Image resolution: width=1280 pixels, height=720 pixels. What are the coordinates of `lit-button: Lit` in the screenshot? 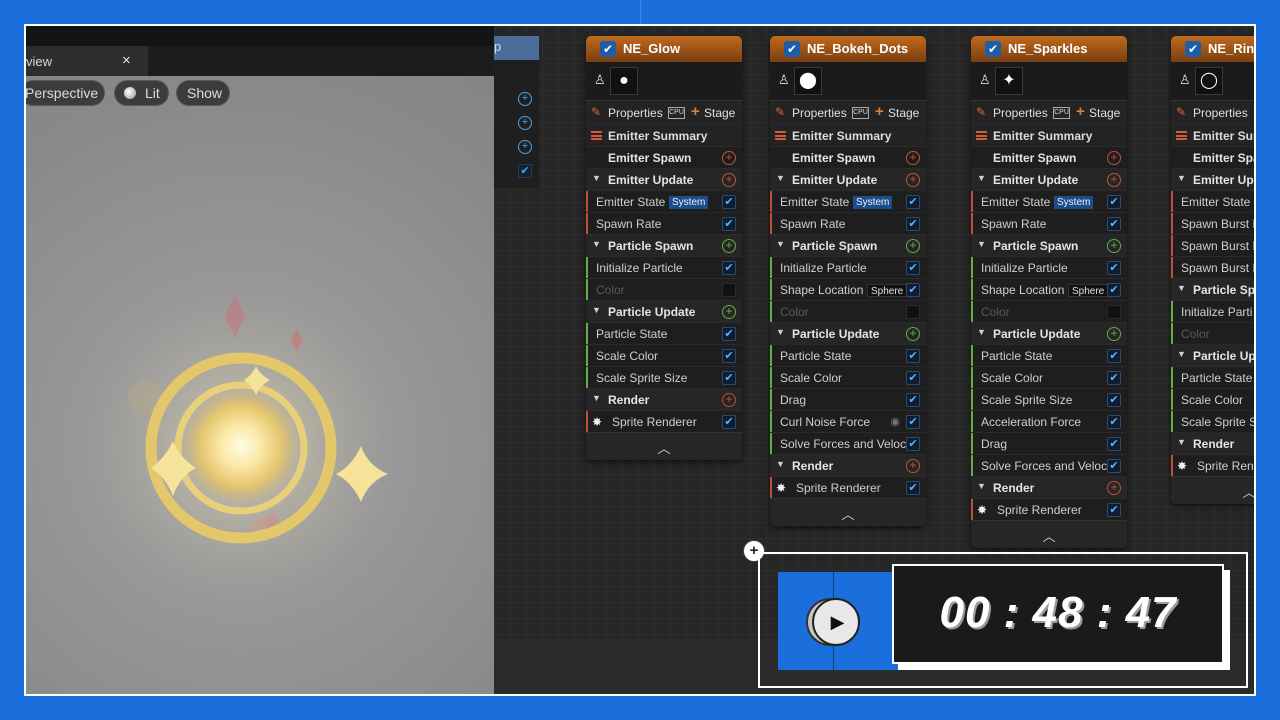 It's located at (141, 93).